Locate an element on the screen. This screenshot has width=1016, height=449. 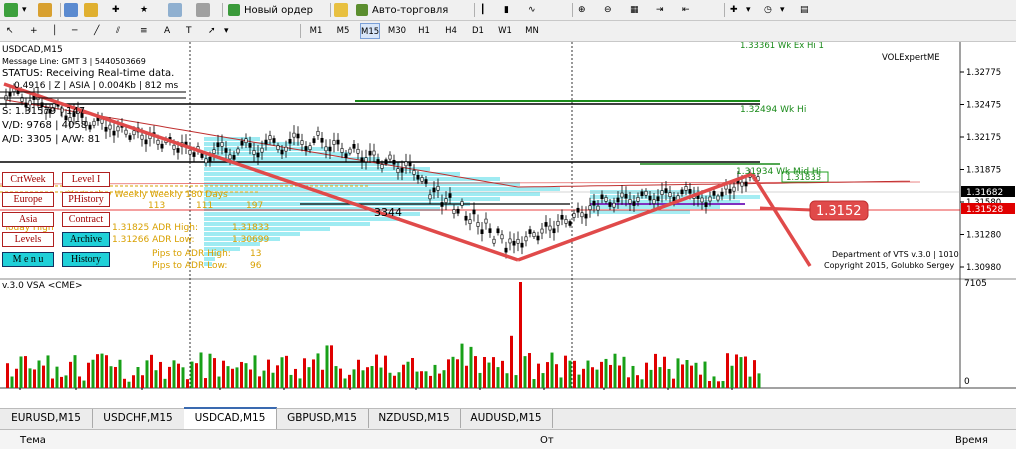
text-tool-icon: A is located at coordinates (167, 31).